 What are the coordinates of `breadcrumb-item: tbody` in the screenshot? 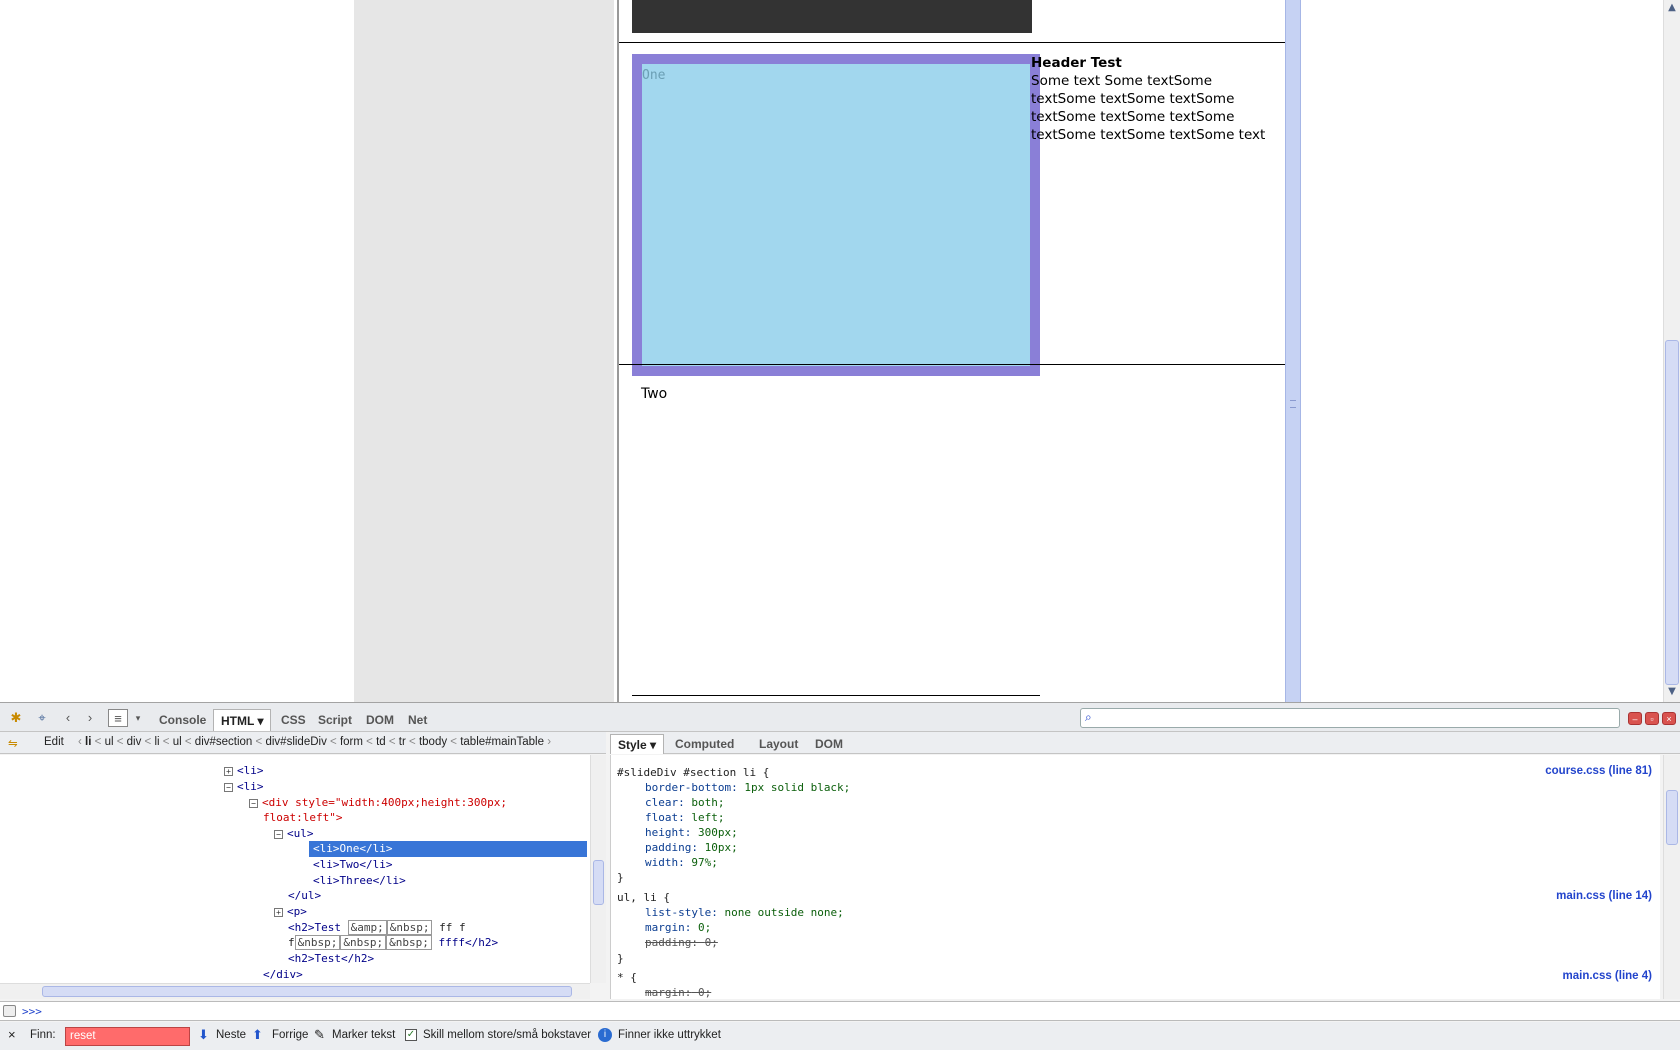 It's located at (433, 742).